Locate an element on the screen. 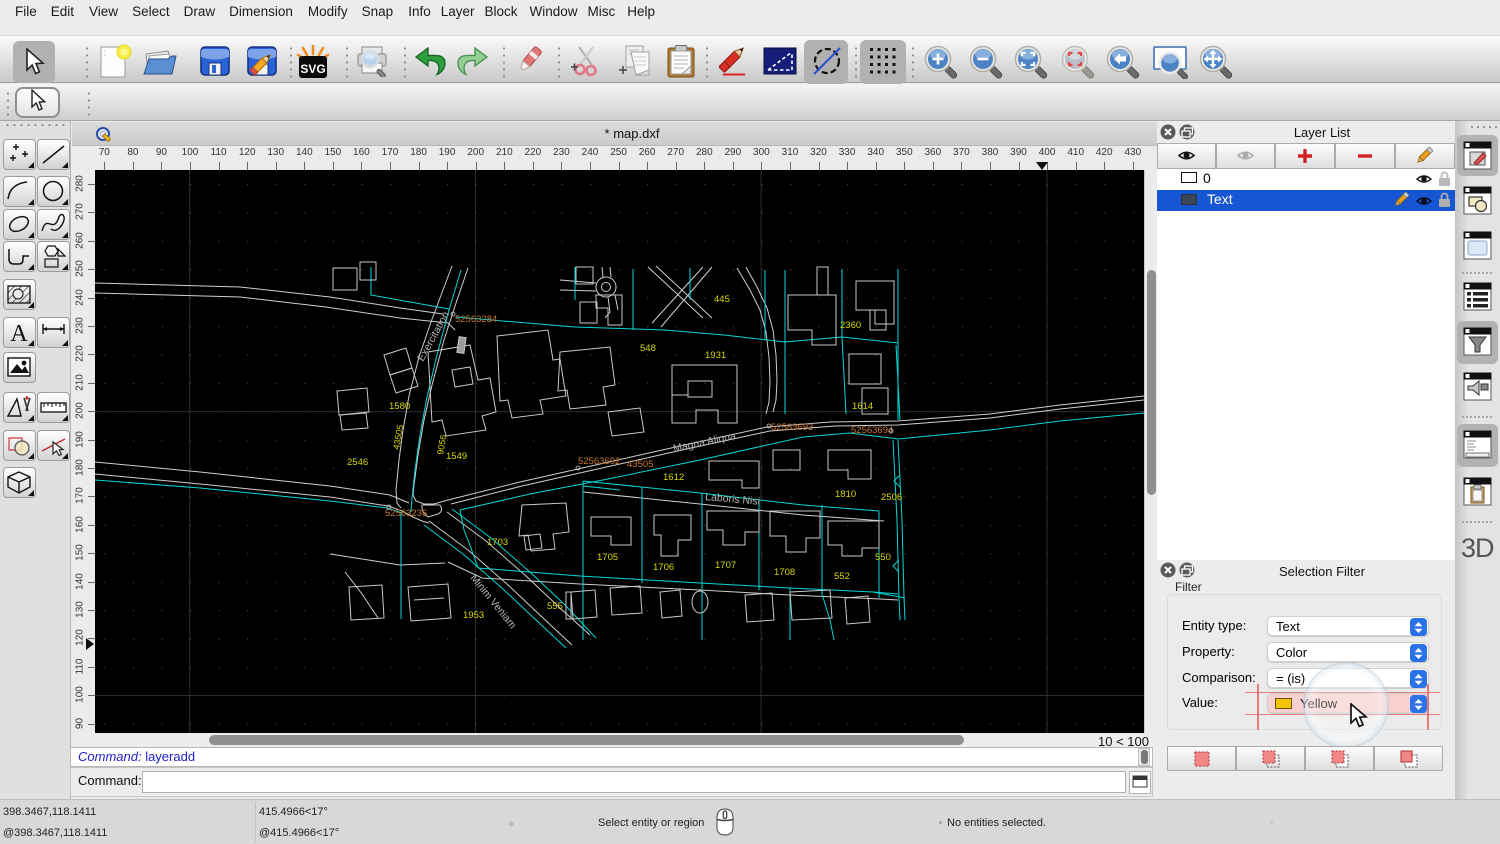 This screenshot has height=844, width=1500. svg-text: 1708 is located at coordinates (784, 572).